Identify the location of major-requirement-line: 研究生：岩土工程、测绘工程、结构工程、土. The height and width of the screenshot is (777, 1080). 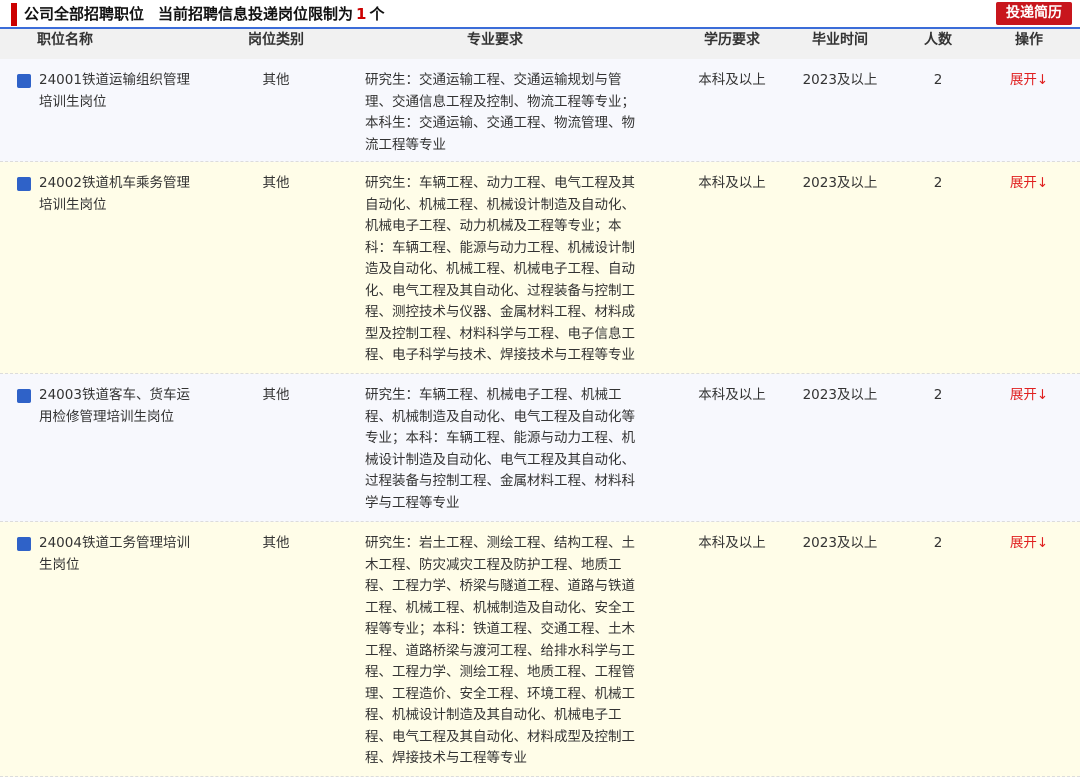
(500, 543).